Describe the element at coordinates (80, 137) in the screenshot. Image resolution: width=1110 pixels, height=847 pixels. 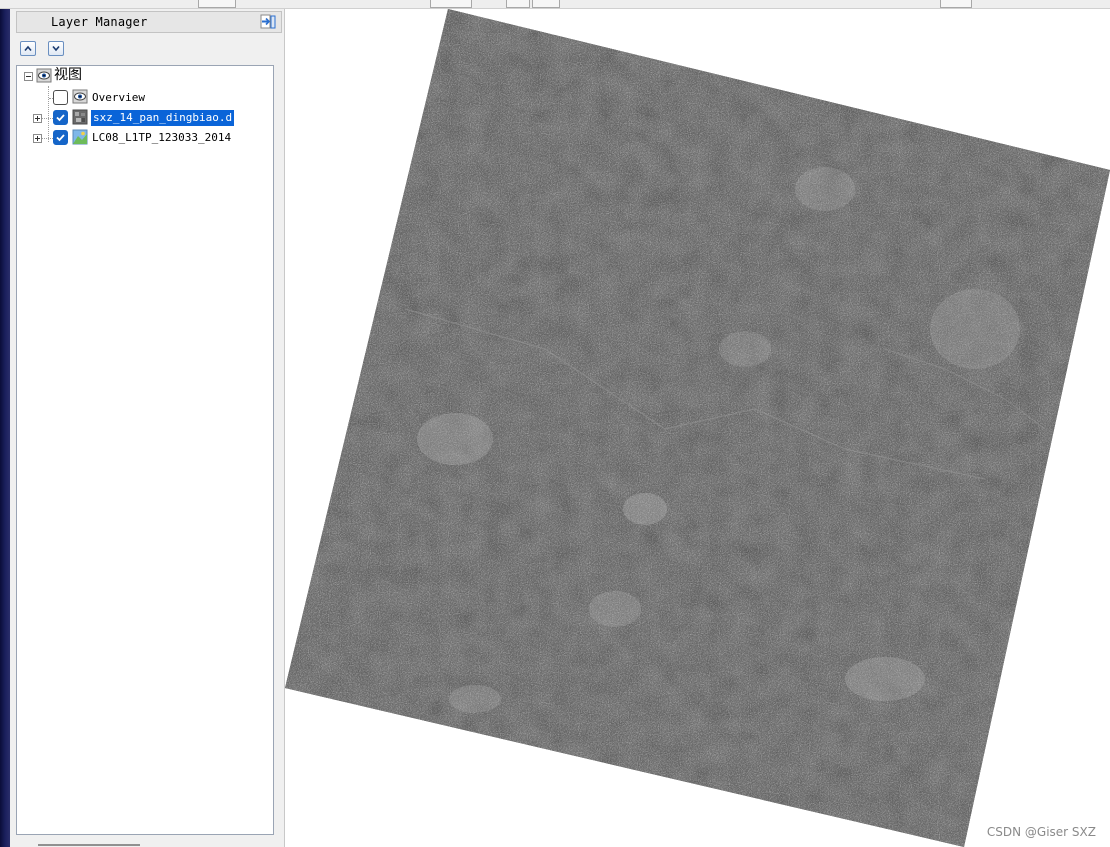
I see `raster-color-icon` at that location.